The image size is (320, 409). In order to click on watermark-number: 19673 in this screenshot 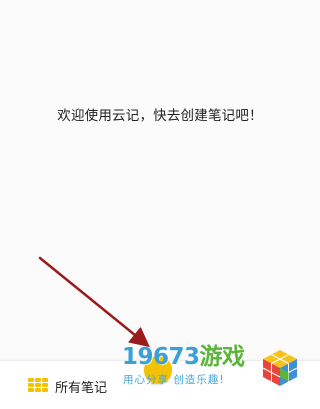, I will do `click(161, 357)`.